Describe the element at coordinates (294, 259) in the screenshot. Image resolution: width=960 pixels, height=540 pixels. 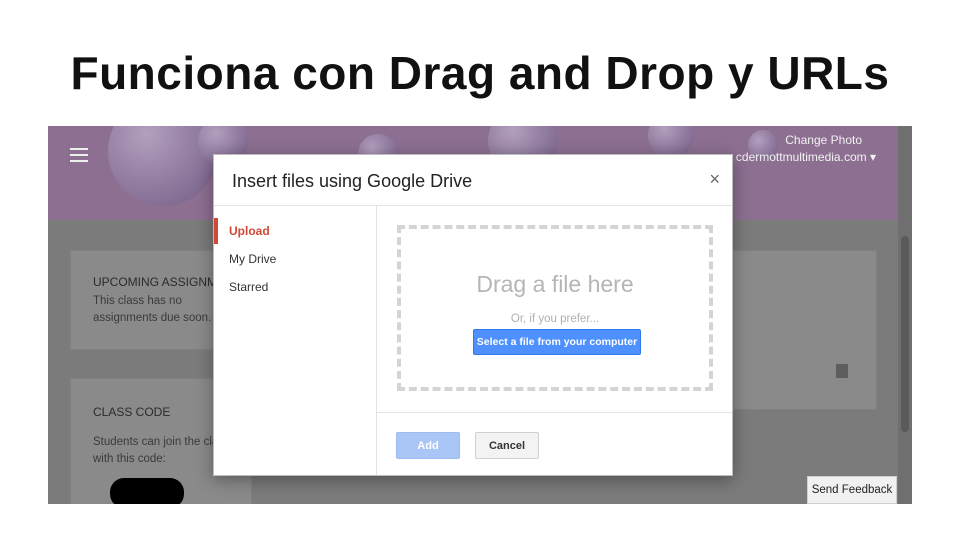
I see `nav-my-drive: My Drive` at that location.